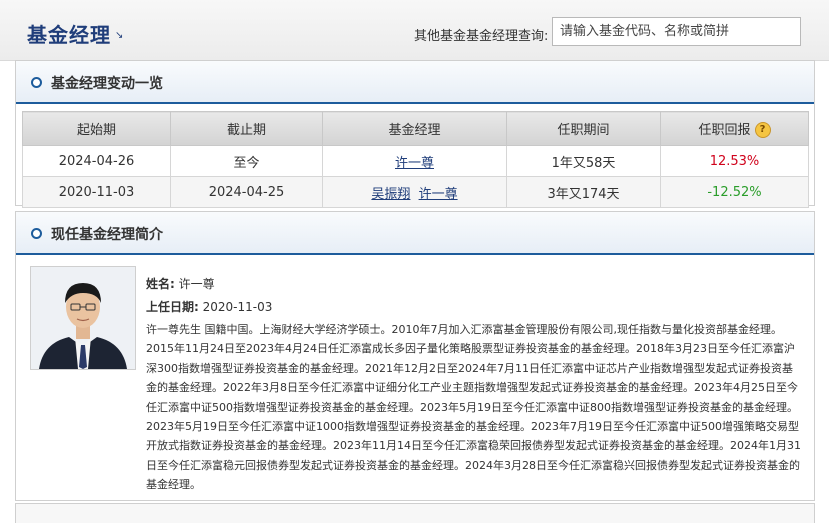  I want to click on manager-cell: 许一尊, so click(414, 161).